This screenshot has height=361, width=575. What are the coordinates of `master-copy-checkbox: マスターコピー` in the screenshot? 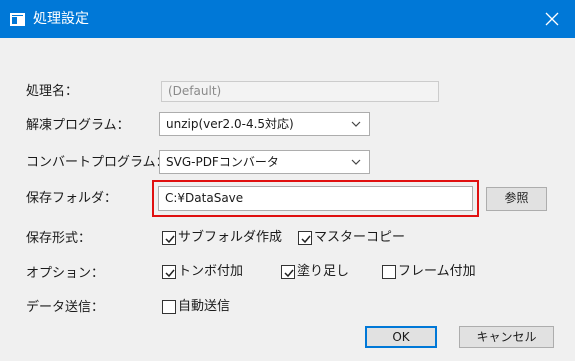 It's located at (351, 238).